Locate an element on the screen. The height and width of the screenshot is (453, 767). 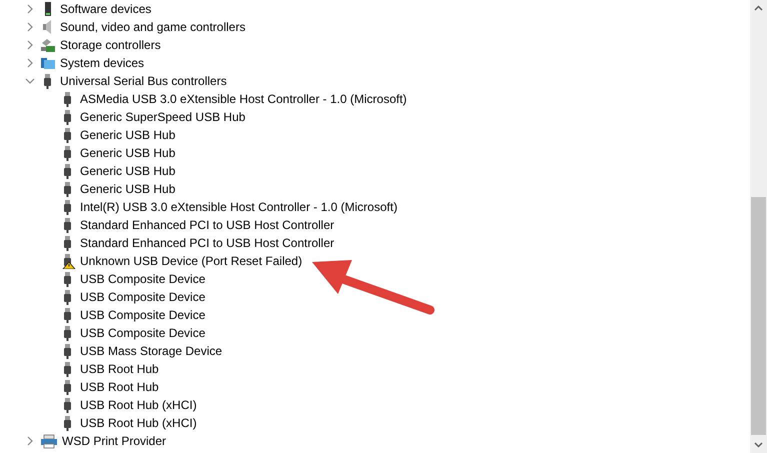
tree-item: Software devices is located at coordinates (106, 9).